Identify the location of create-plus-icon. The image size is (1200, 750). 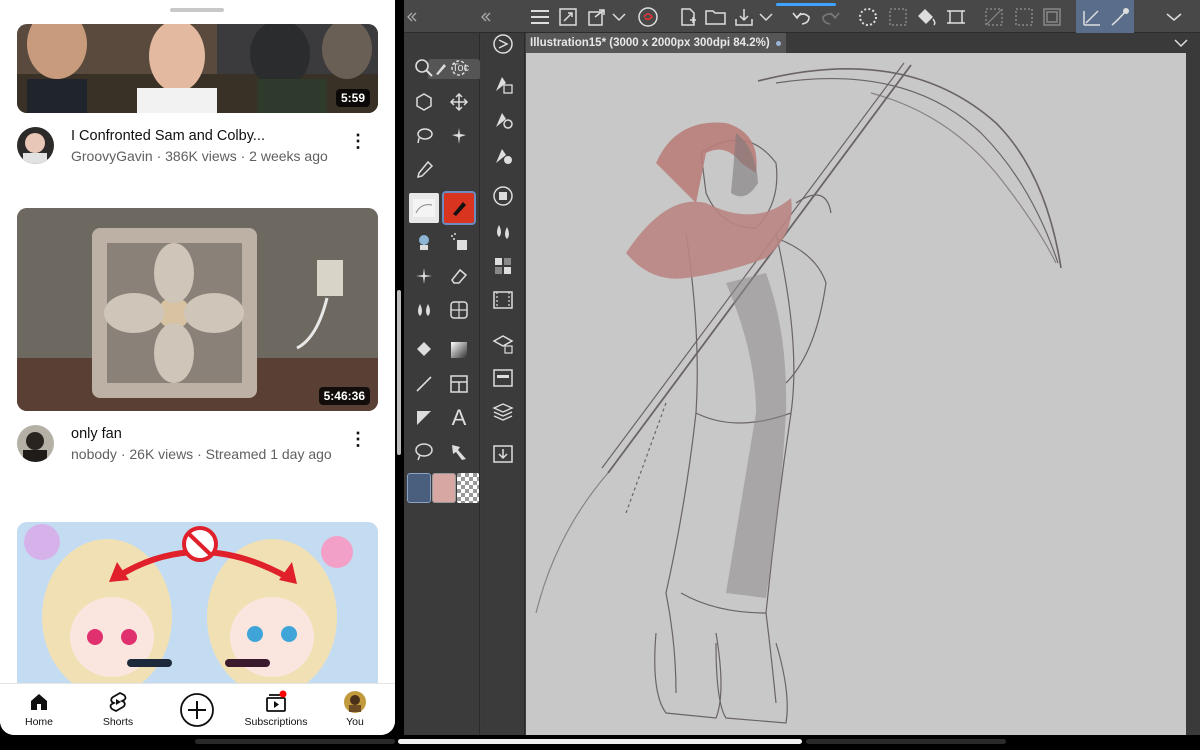
(197, 710).